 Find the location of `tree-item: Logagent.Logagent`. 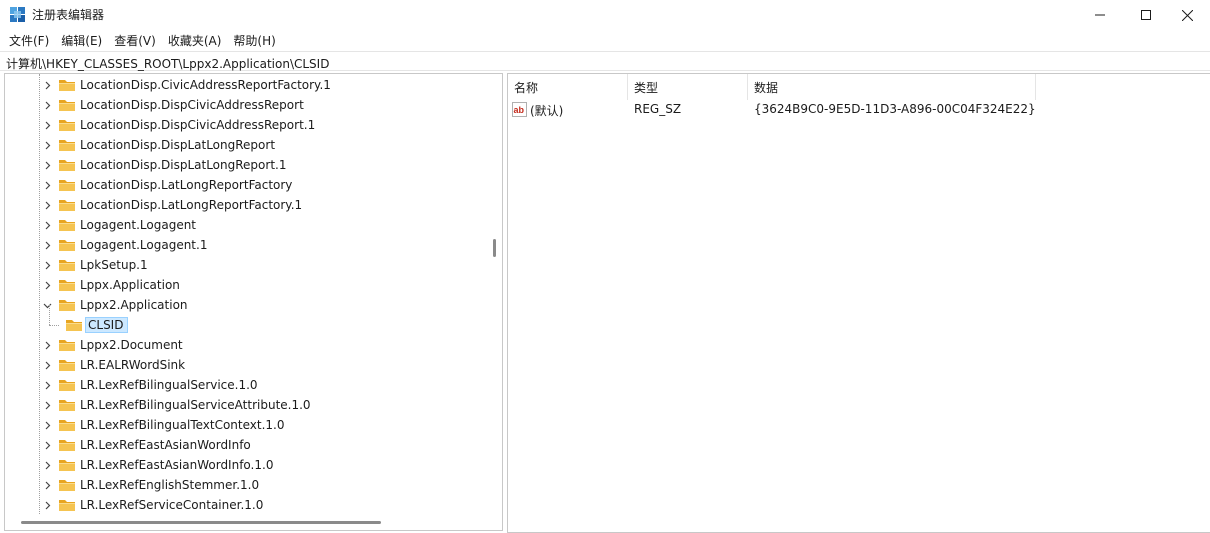

tree-item: Logagent.Logagent is located at coordinates (120, 225).